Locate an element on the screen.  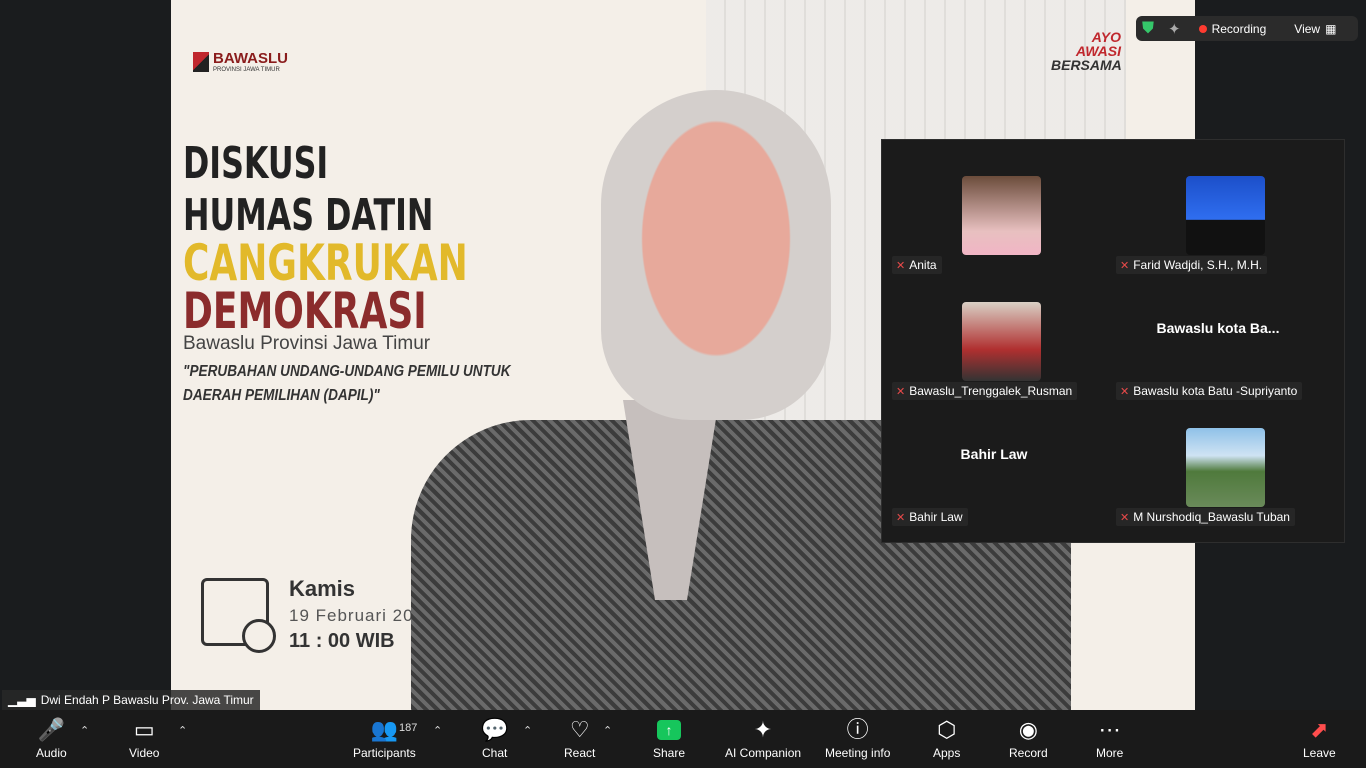
encryption-shield-icon: ⛊ is located at coordinates (1151, 29).